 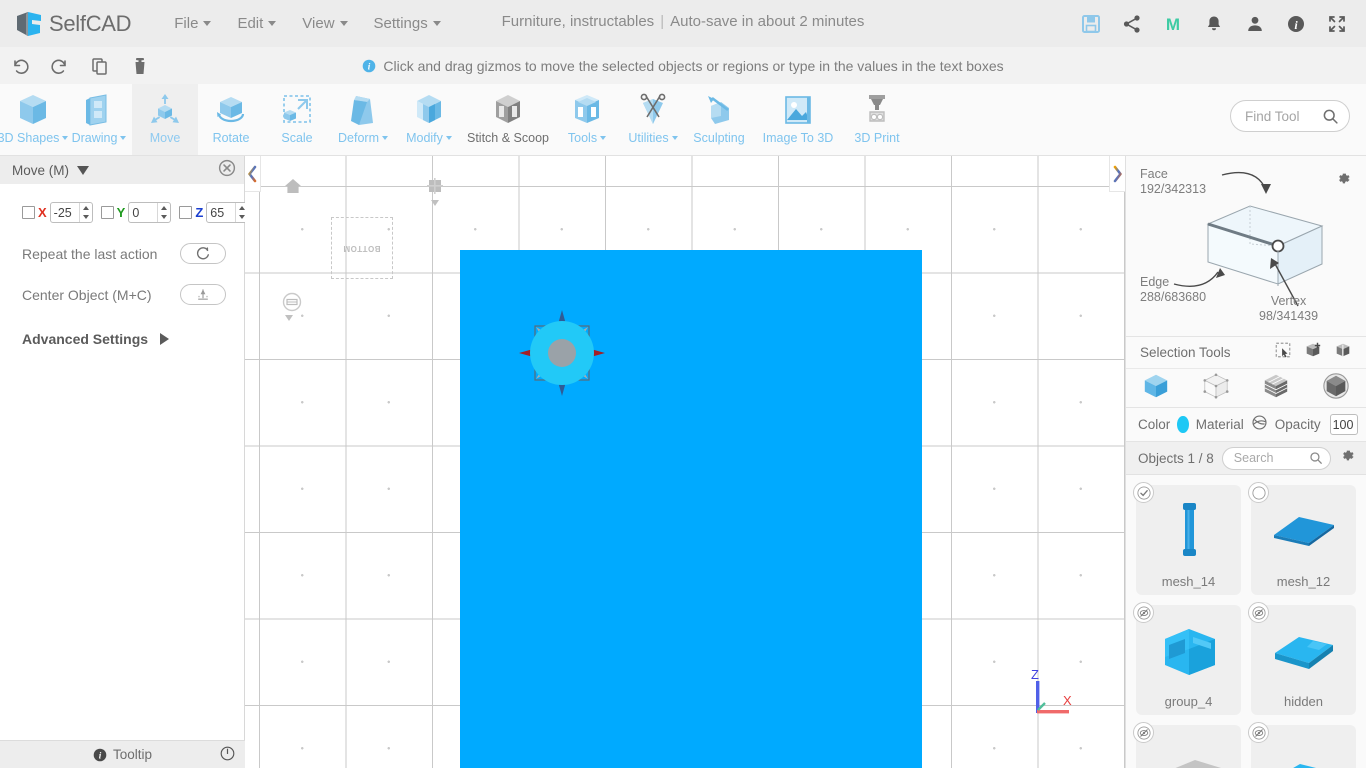 I want to click on collapse-right-panel-chevron, so click(x=1117, y=174).